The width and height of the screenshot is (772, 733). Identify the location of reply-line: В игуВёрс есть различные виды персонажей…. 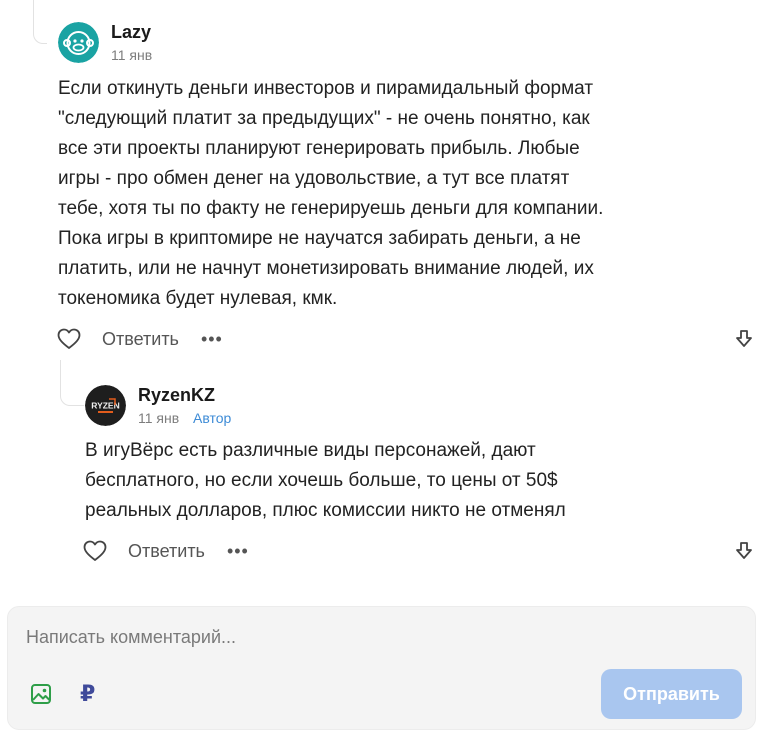
(310, 450).